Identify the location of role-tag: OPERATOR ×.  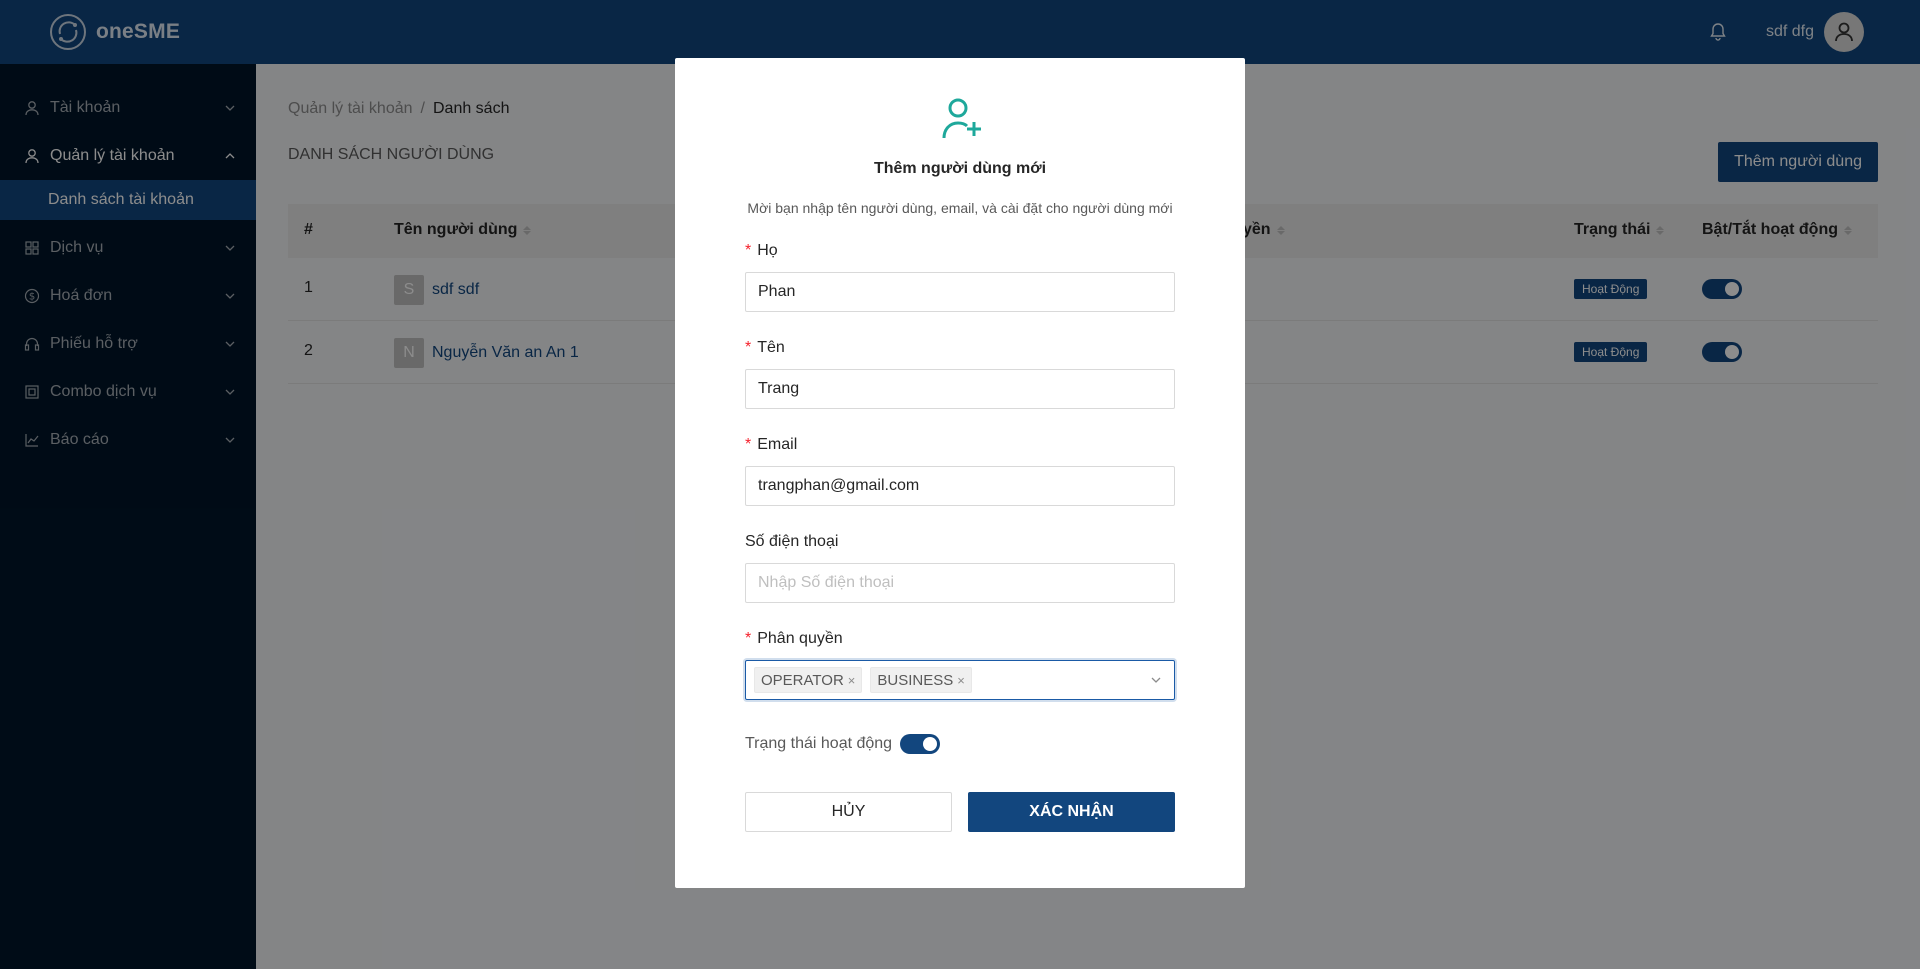
(808, 680).